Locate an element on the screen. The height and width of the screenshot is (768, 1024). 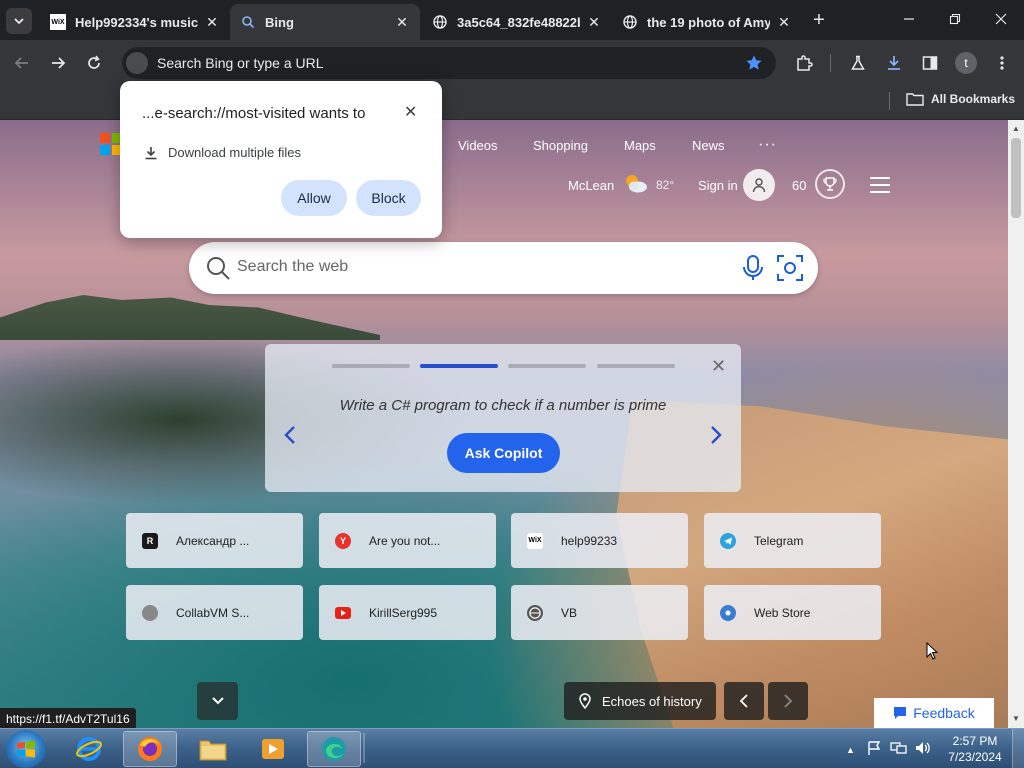
quick-link-tile: KirillSerg995 is located at coordinates (407, 612).